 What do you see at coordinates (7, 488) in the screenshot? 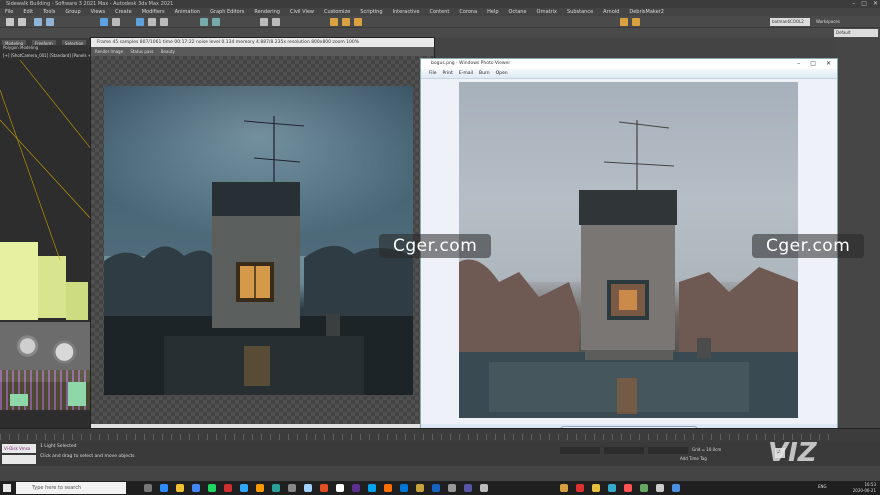
I see `start-icon` at bounding box center [7, 488].